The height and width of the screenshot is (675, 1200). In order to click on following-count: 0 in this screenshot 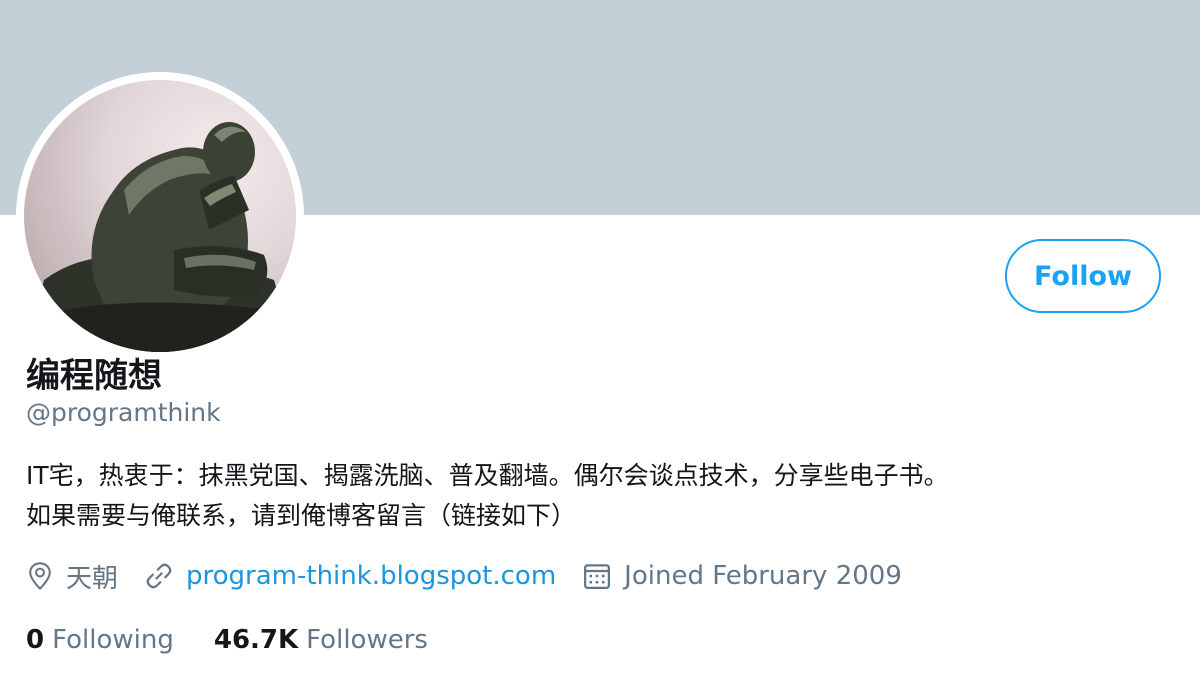, I will do `click(35, 640)`.